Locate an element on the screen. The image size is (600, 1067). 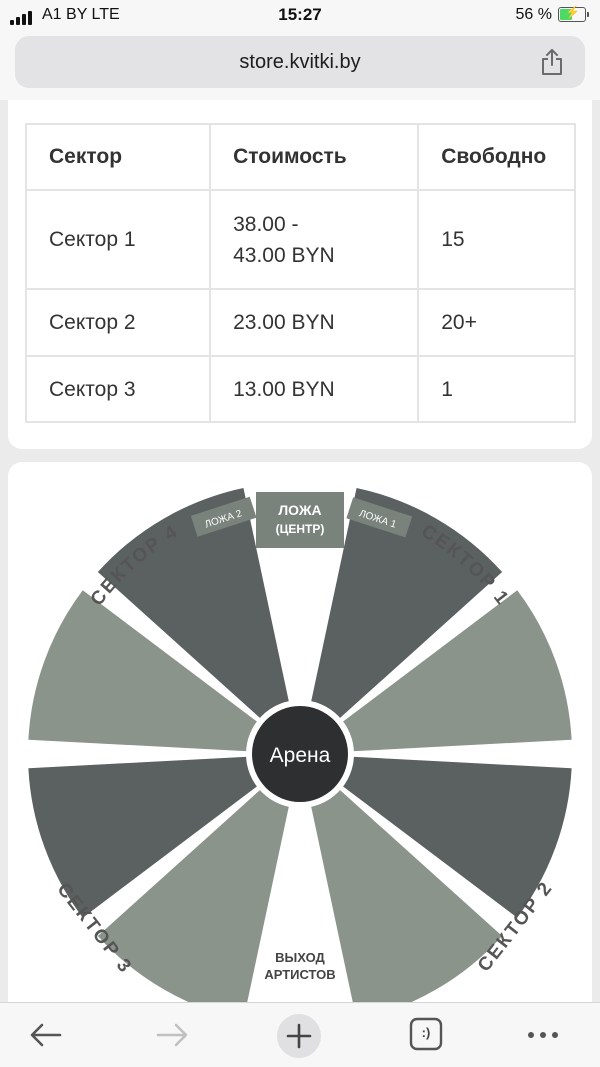
arena-label: Арена is located at coordinates (300, 755).